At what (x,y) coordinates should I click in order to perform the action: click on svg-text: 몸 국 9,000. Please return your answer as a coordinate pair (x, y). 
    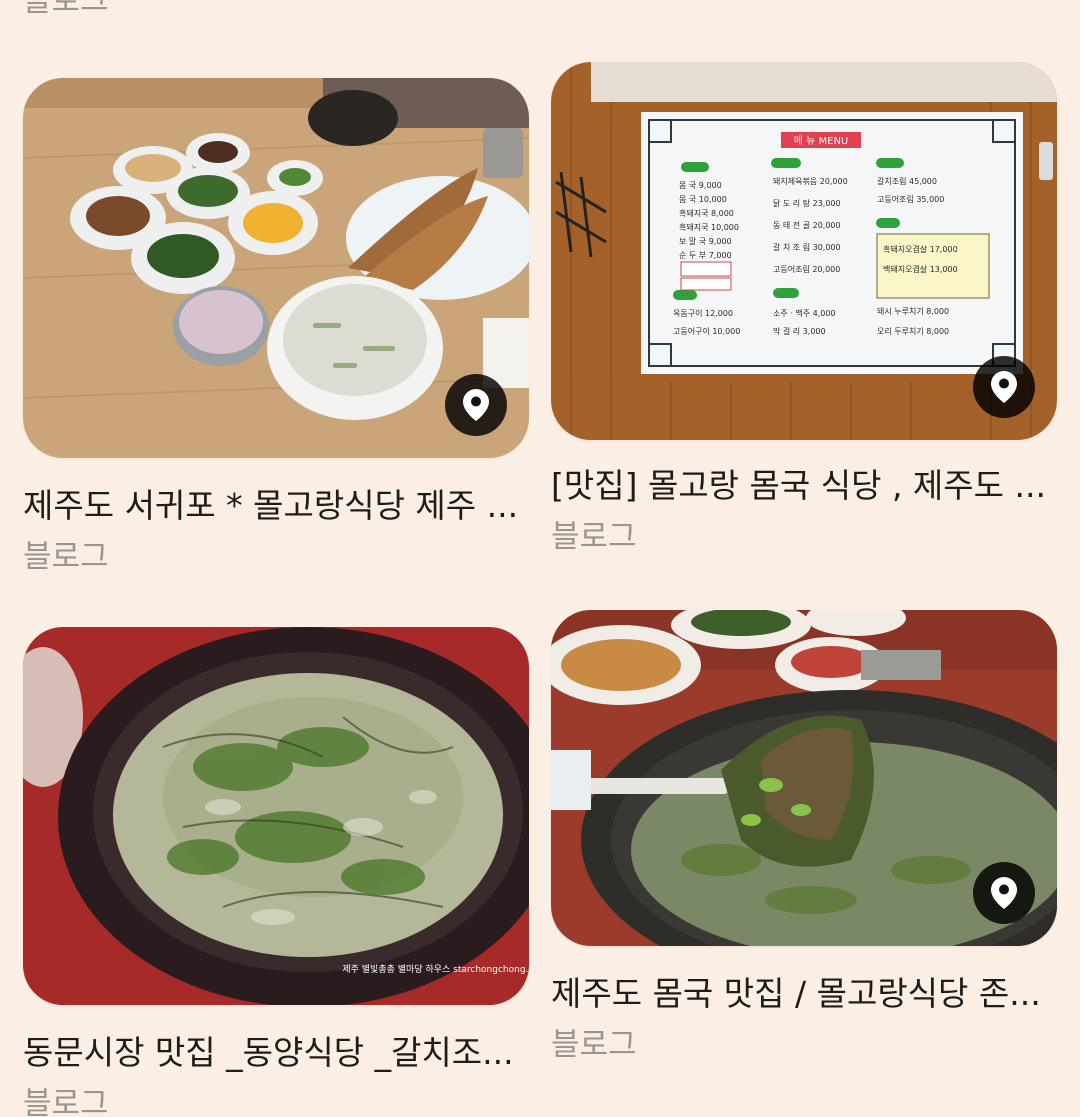
    Looking at the image, I should click on (700, 185).